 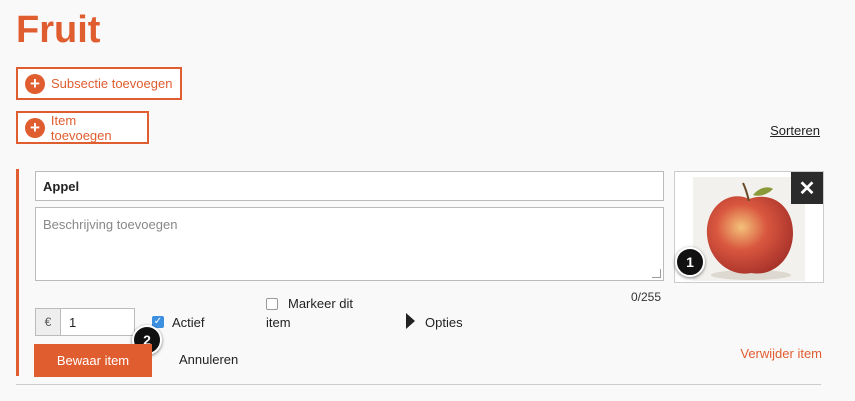 What do you see at coordinates (795, 130) in the screenshot?
I see `sort-link: Sorteren` at bounding box center [795, 130].